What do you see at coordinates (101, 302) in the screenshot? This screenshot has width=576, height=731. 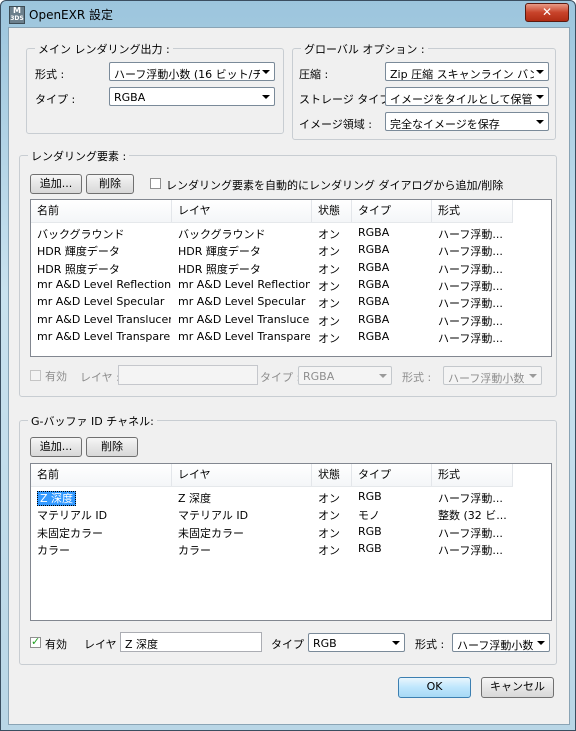 I see `cell-name: mr A&D Level Specular` at bounding box center [101, 302].